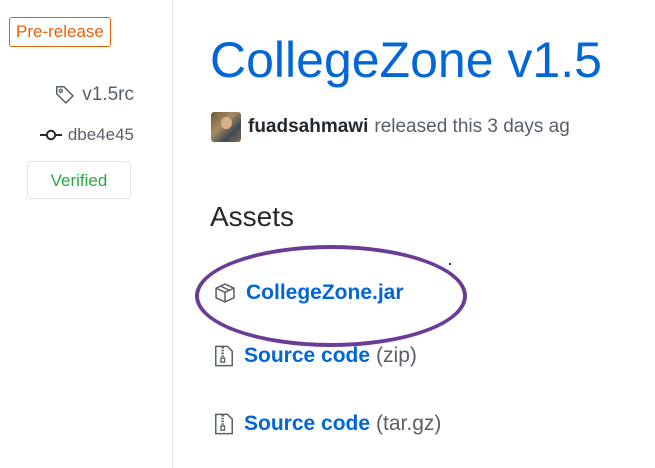 The image size is (655, 468). I want to click on git-commit-icon, so click(50, 135).